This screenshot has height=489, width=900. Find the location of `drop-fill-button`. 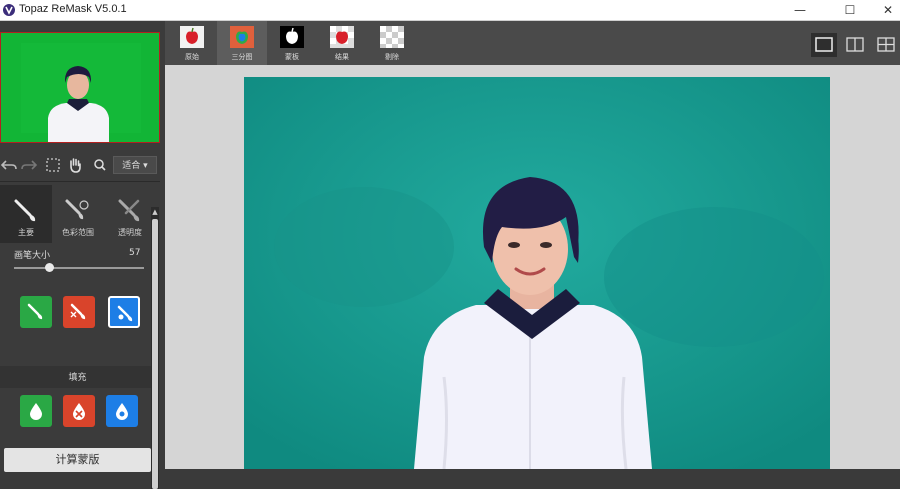

drop-fill-button is located at coordinates (79, 411).